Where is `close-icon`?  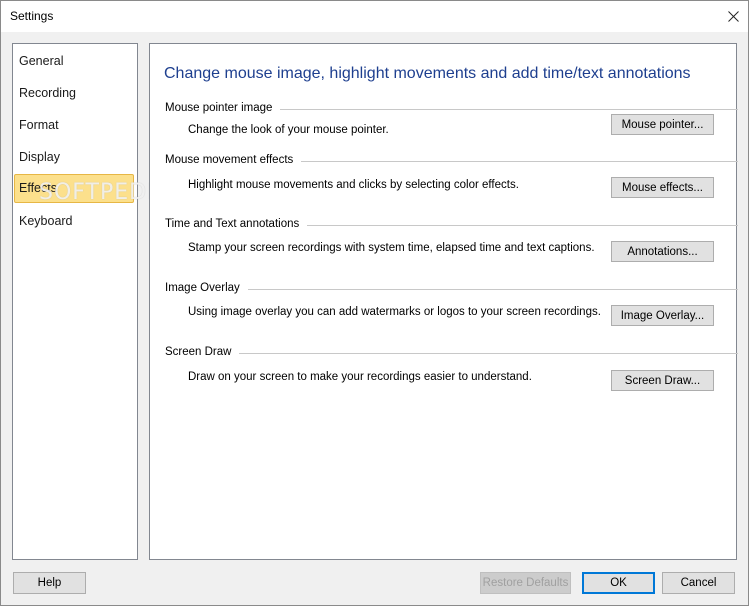 close-icon is located at coordinates (733, 16).